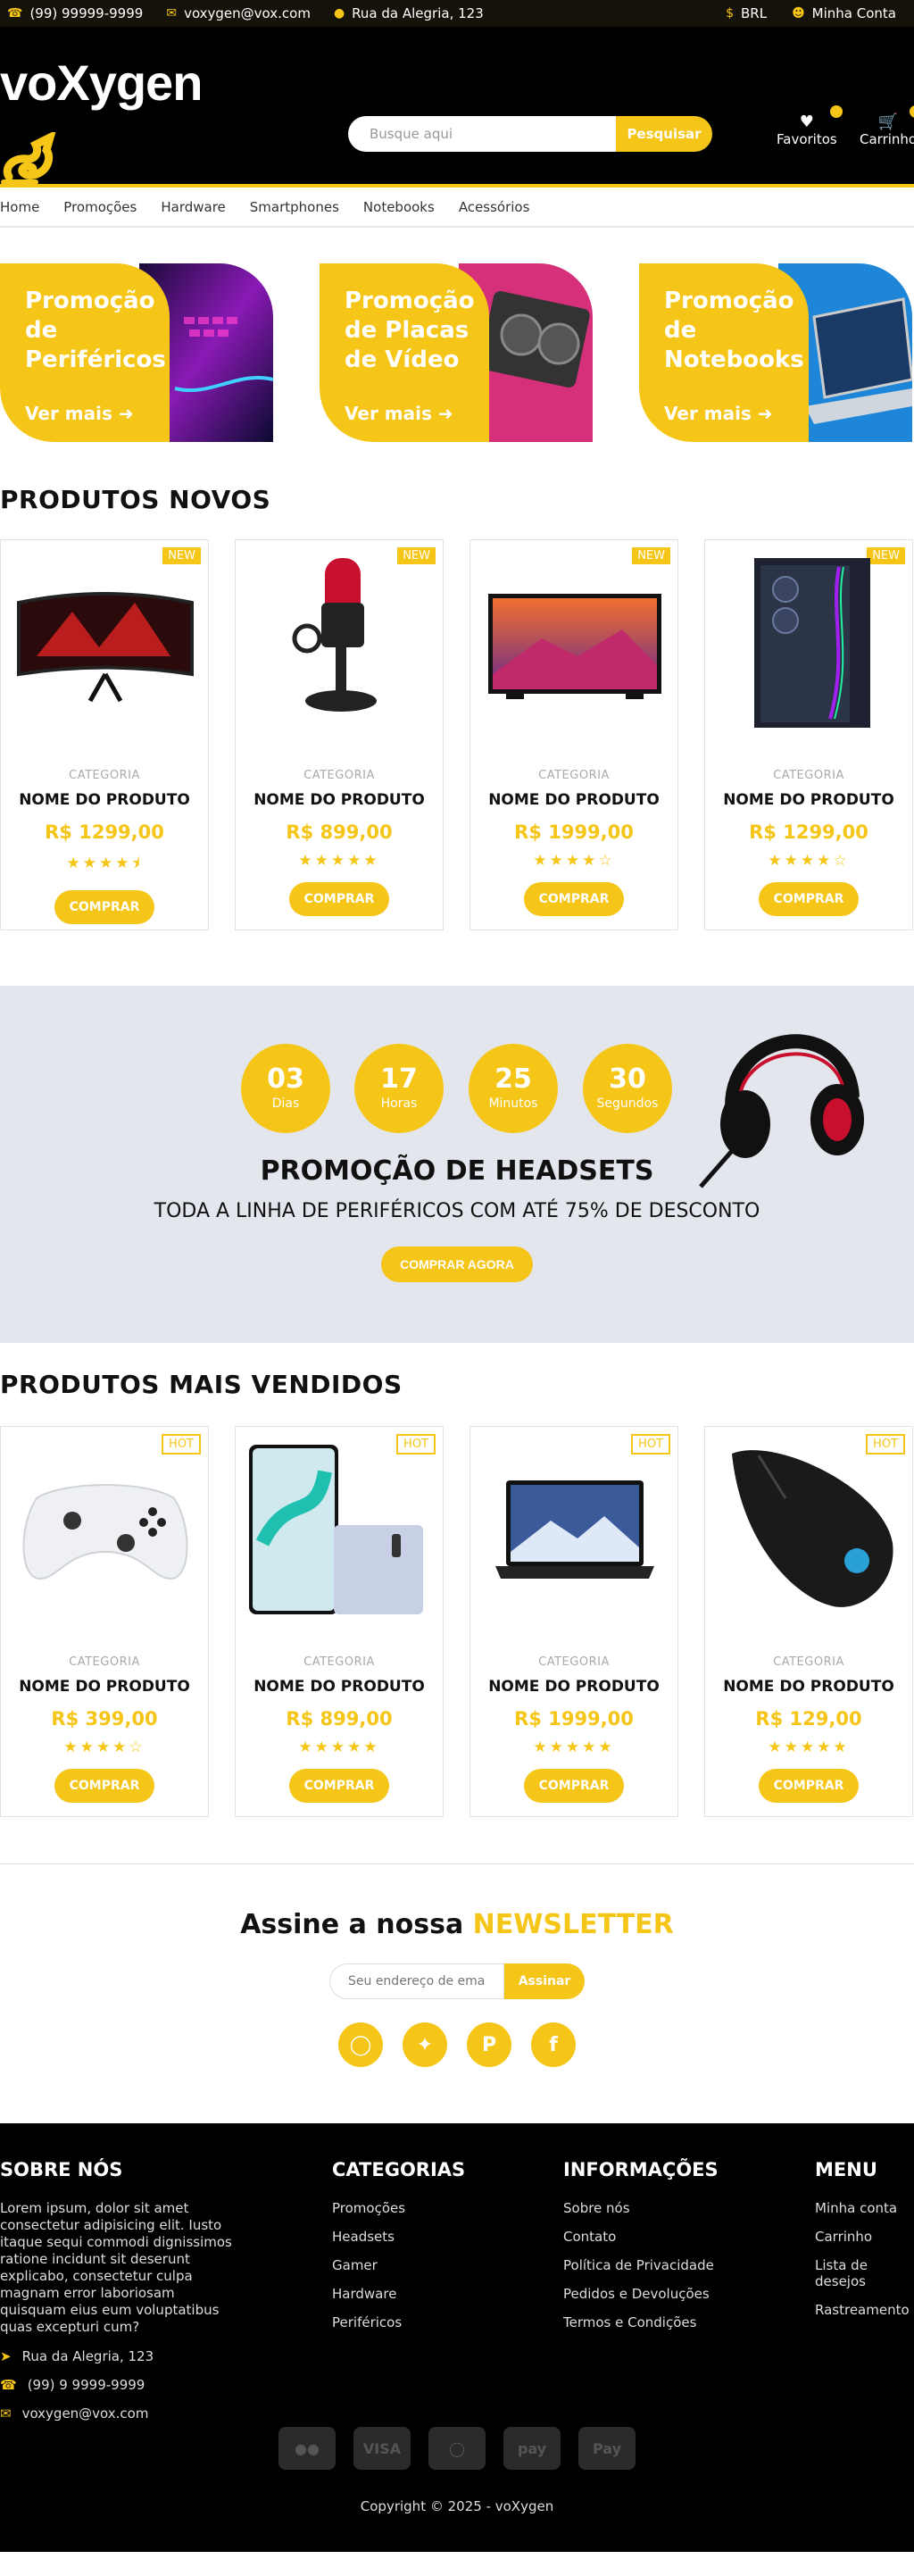 The height and width of the screenshot is (2576, 914). What do you see at coordinates (844, 13) in the screenshot?
I see `account-link: ☻ Minha Conta` at bounding box center [844, 13].